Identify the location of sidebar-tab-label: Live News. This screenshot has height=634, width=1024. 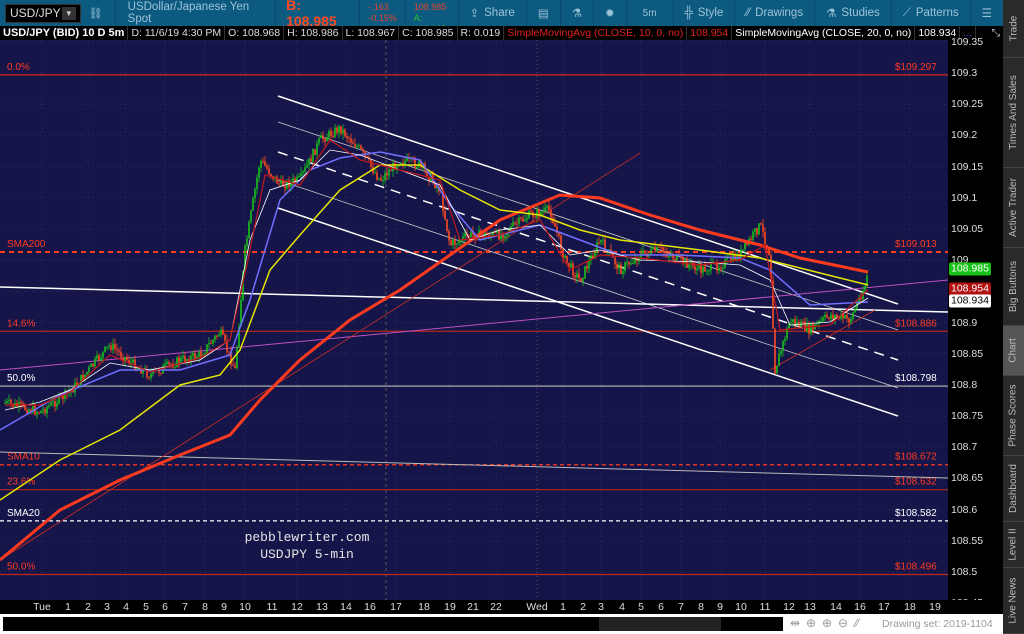
(1014, 600).